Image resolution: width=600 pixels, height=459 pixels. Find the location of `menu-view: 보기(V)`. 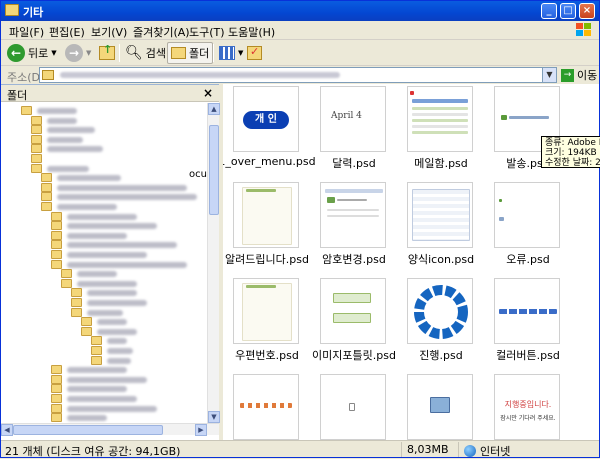

menu-view: 보기(V) is located at coordinates (109, 32).